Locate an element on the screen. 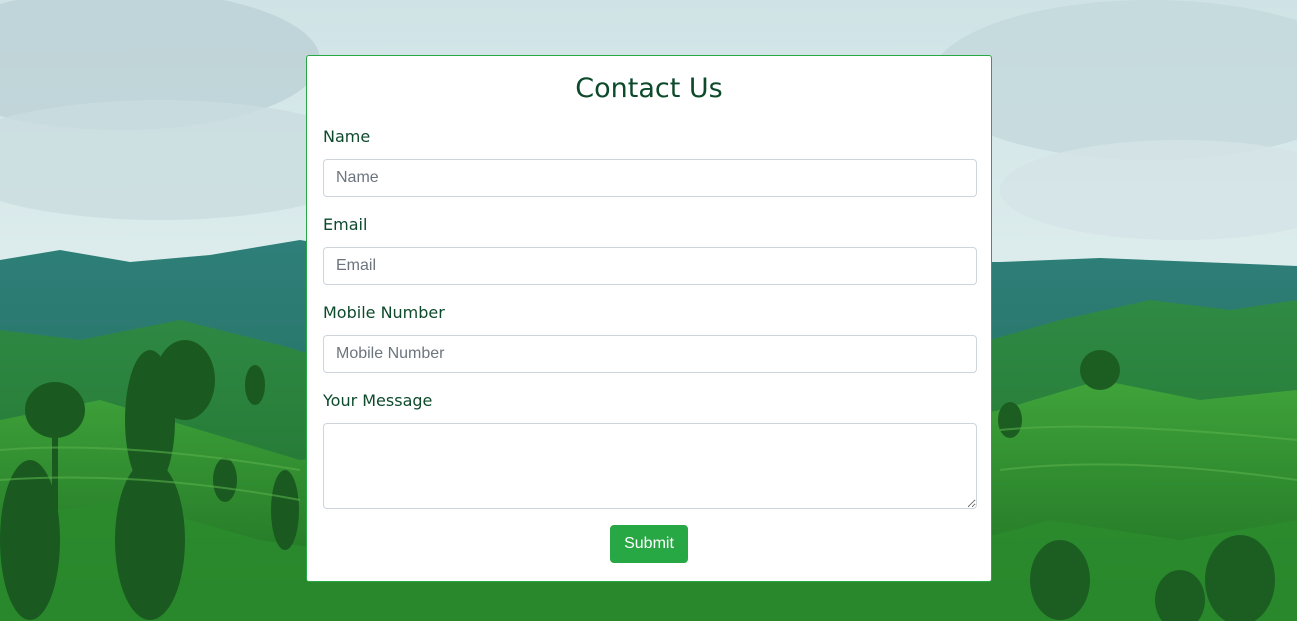 This screenshot has width=1297, height=621. name-label: Name is located at coordinates (347, 136).